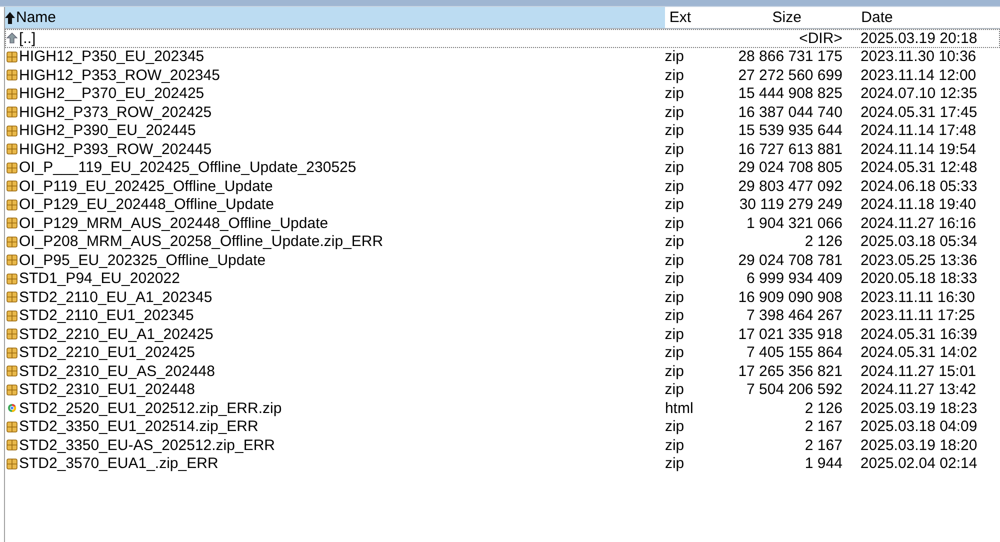  Describe the element at coordinates (146, 186) in the screenshot. I see `file-name: OI_P119_EU_202425_Offline_Update` at that location.